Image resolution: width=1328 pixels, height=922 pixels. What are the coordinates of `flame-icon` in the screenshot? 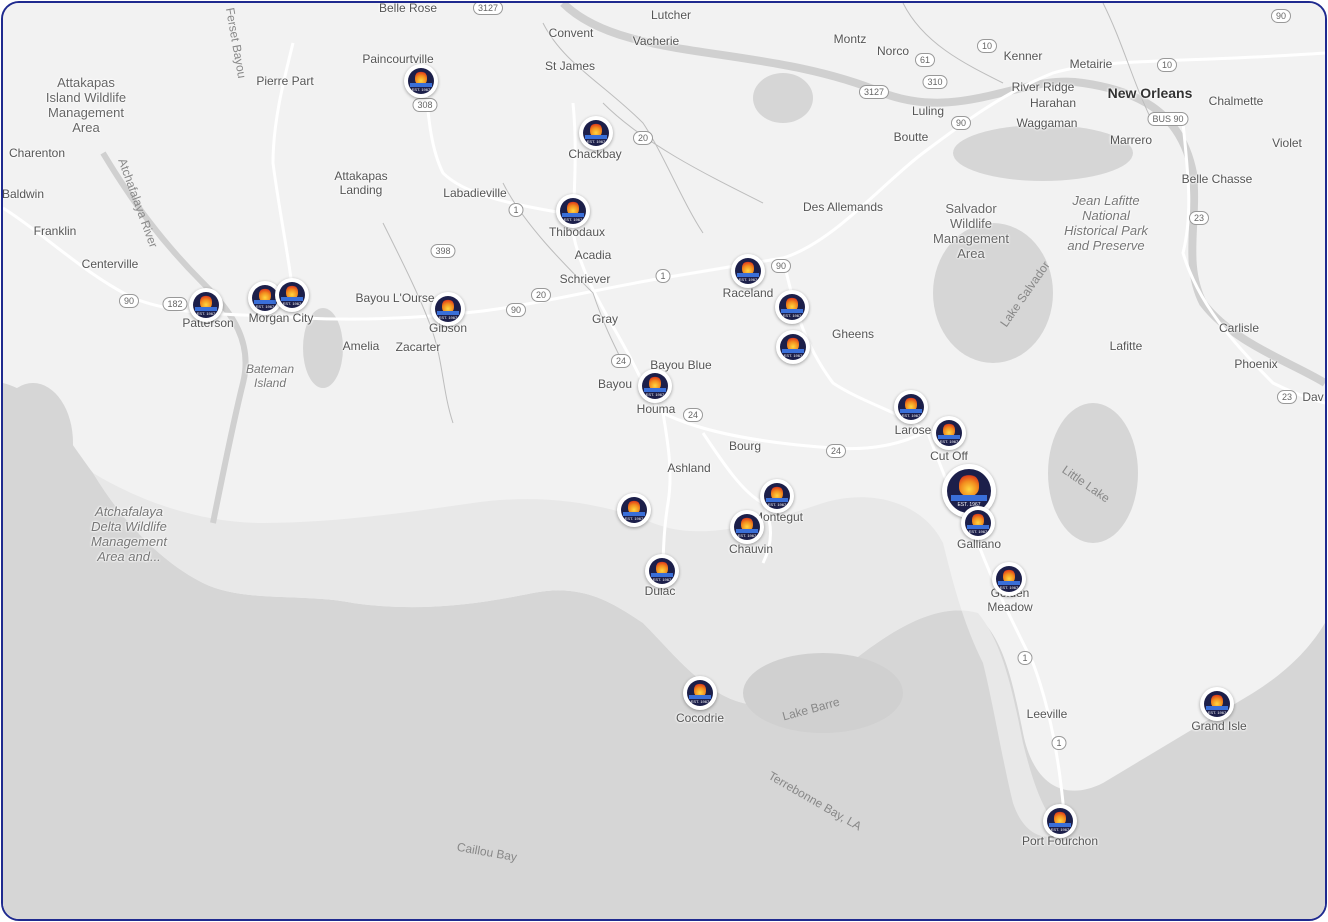 It's located at (969, 485).